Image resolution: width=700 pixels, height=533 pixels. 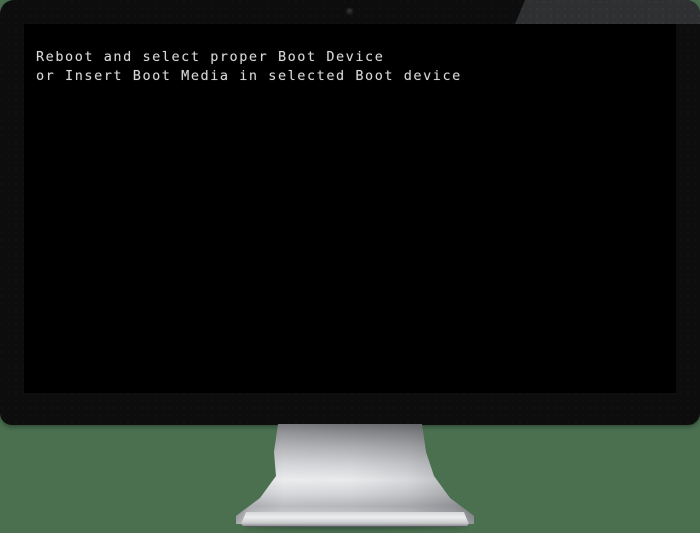 I want to click on bezel-gloss-highlight, so click(x=607, y=12).